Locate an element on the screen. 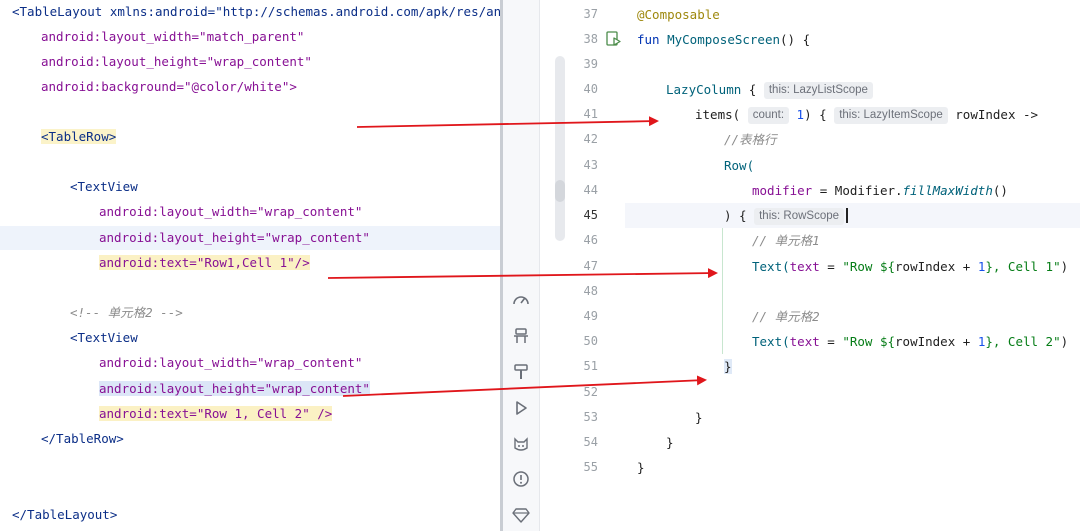 This screenshot has width=1080, height=531. profiler-icon is located at coordinates (521, 338).